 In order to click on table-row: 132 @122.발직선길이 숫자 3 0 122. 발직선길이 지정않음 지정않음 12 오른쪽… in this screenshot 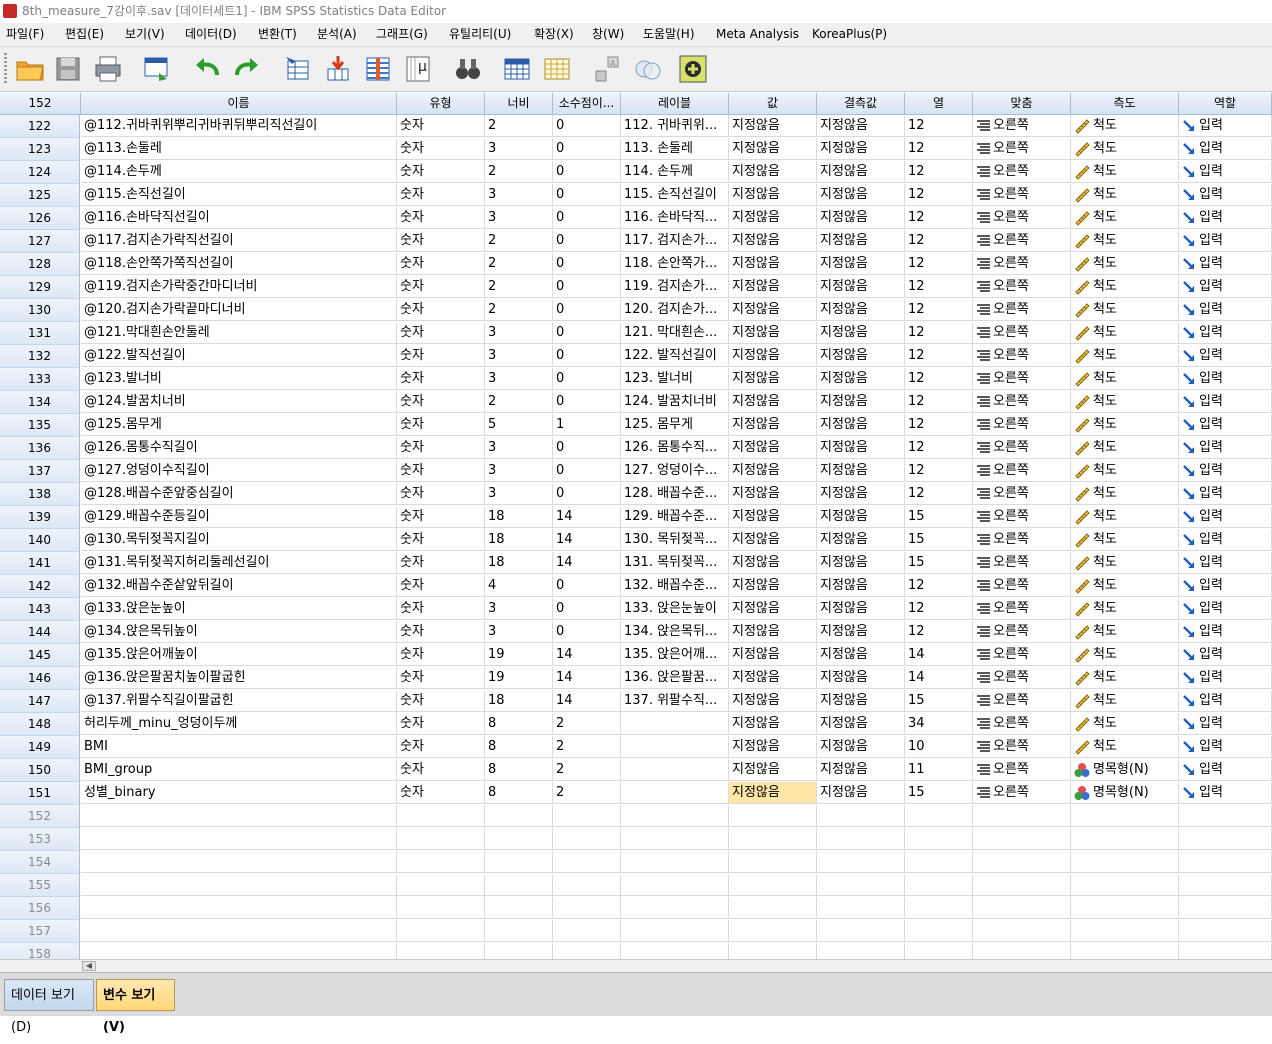, I will do `click(636, 356)`.